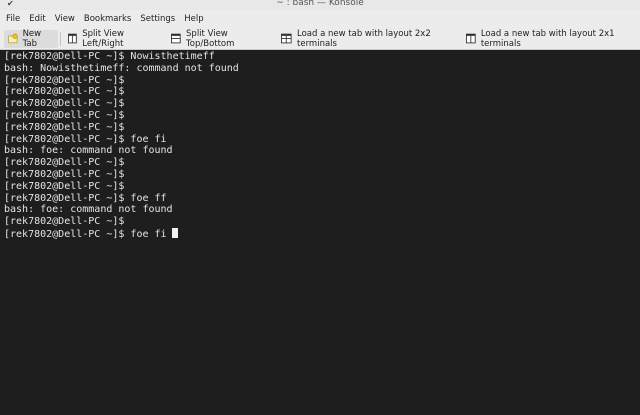  I want to click on terminal-line: [rek7802@Dell-PC ~]$ foe ff, so click(85, 198).